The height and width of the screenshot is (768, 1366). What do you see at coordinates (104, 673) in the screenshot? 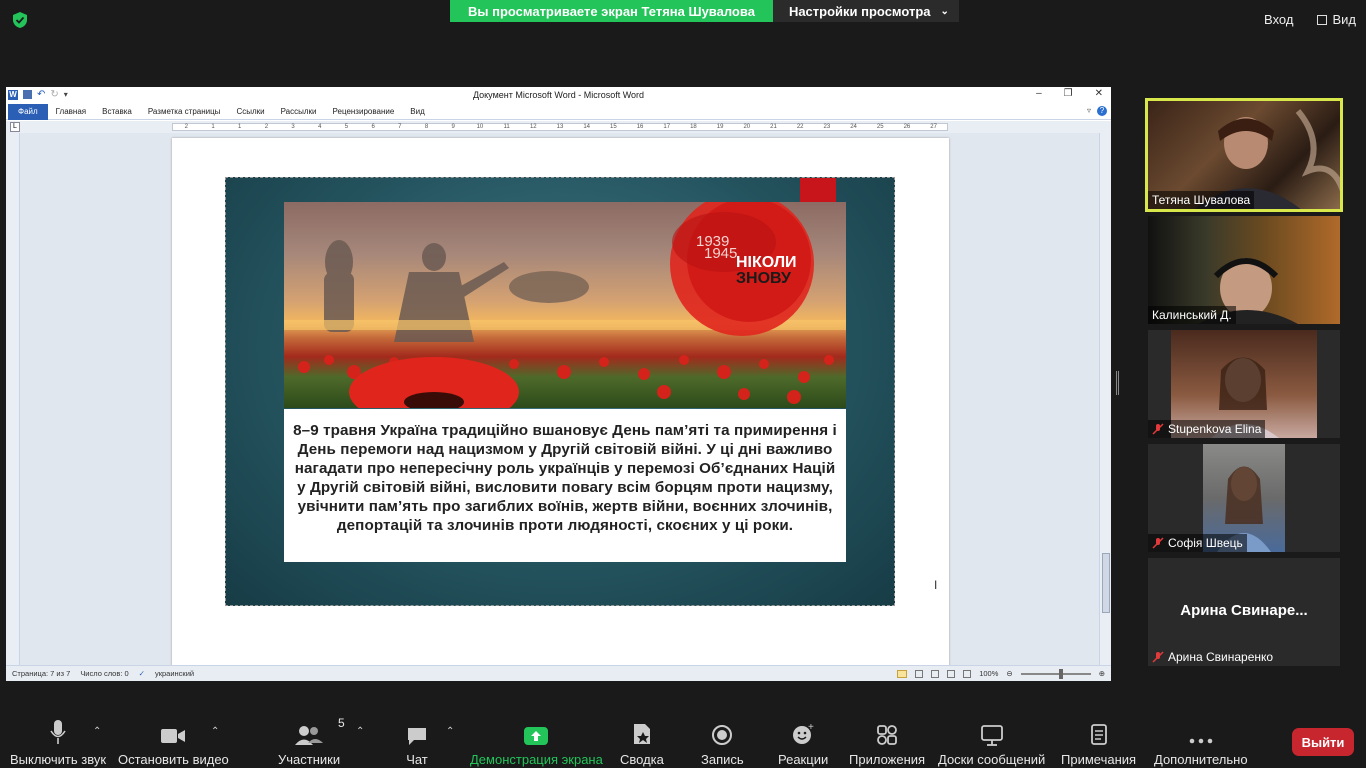
I see `word-count: Число слов: 0` at bounding box center [104, 673].